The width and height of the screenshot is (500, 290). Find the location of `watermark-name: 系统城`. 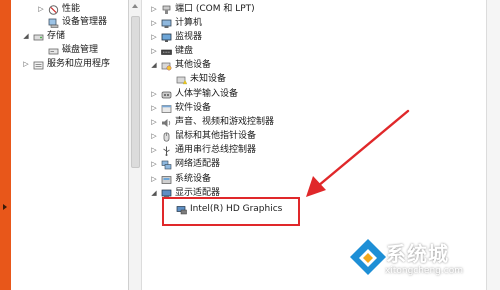

watermark-name: 系统城 is located at coordinates (417, 254).